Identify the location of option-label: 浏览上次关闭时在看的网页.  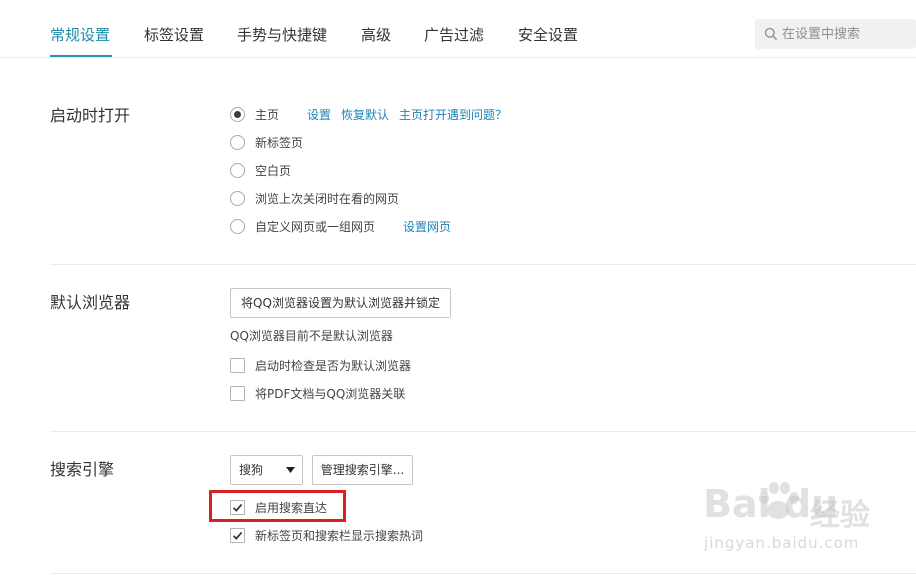
(327, 198).